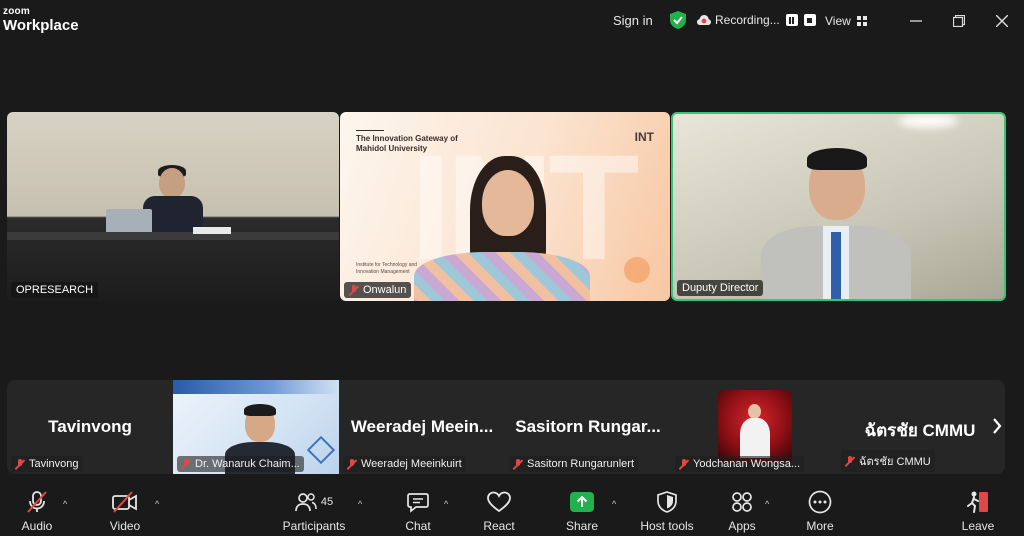  Describe the element at coordinates (644, 137) in the screenshot. I see `int-logo: INT` at that location.